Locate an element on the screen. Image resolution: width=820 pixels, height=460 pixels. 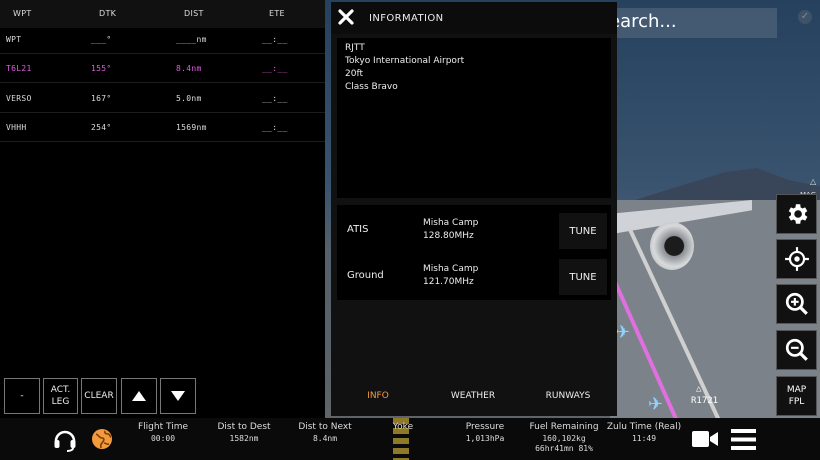
zulu-time-value: 11:49 is located at coordinates (644, 438).